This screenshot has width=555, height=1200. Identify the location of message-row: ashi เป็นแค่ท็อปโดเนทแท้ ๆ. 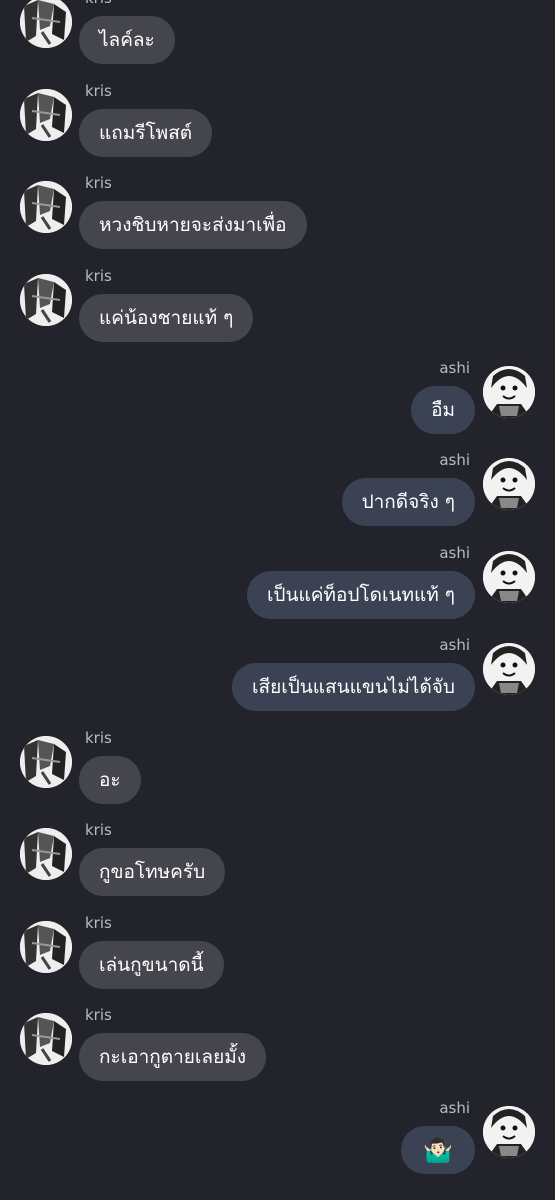
(277, 587).